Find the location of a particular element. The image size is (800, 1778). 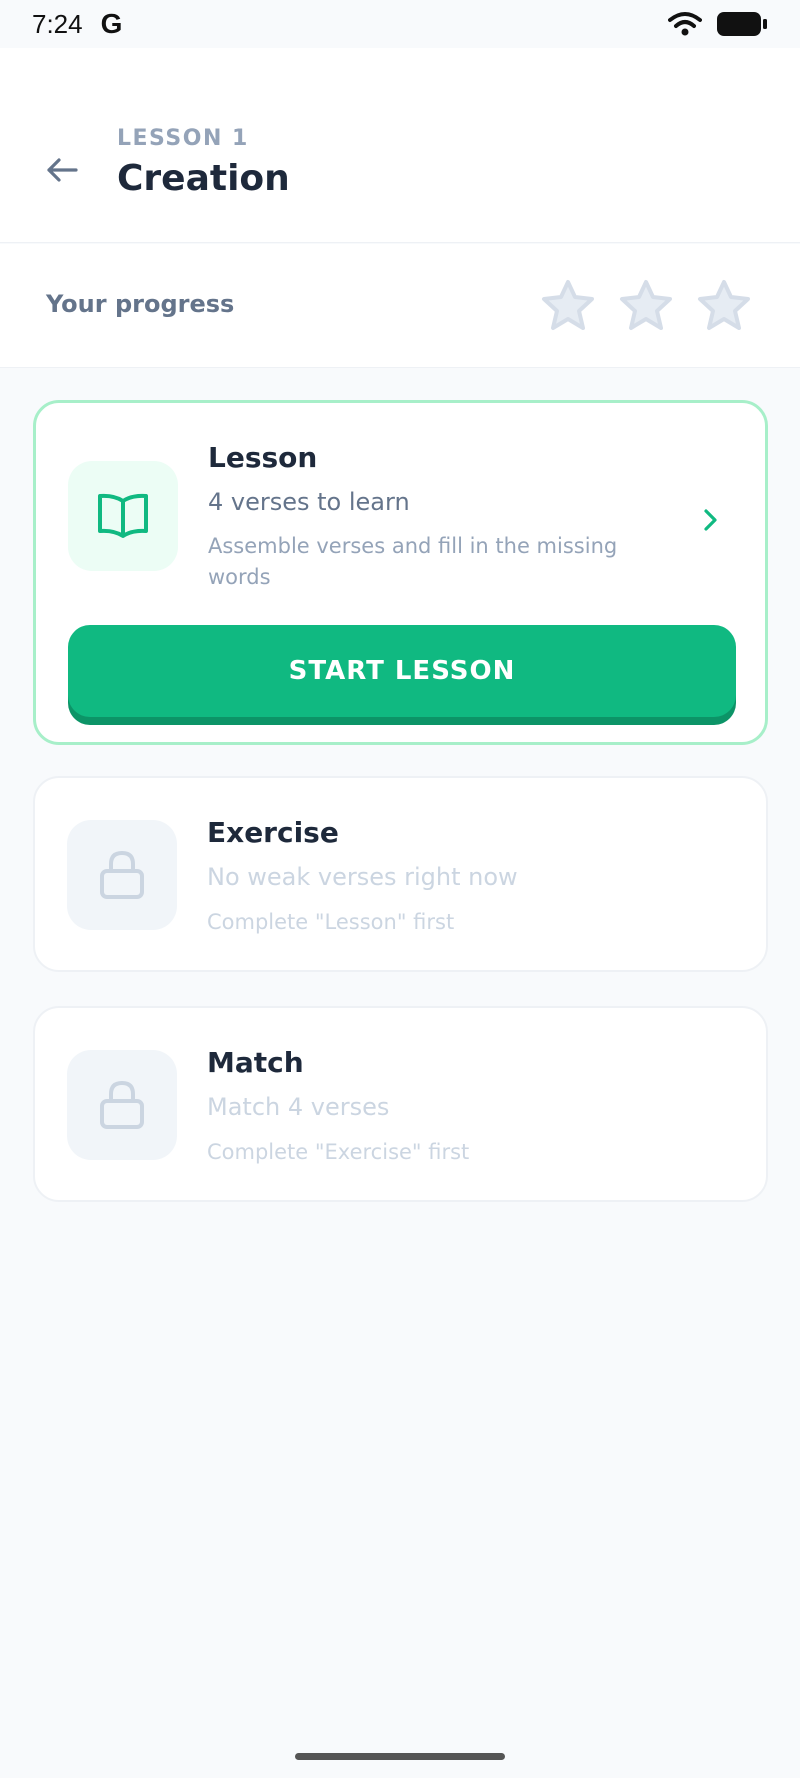

exercise-description: Complete "Lesson" first is located at coordinates (331, 922).